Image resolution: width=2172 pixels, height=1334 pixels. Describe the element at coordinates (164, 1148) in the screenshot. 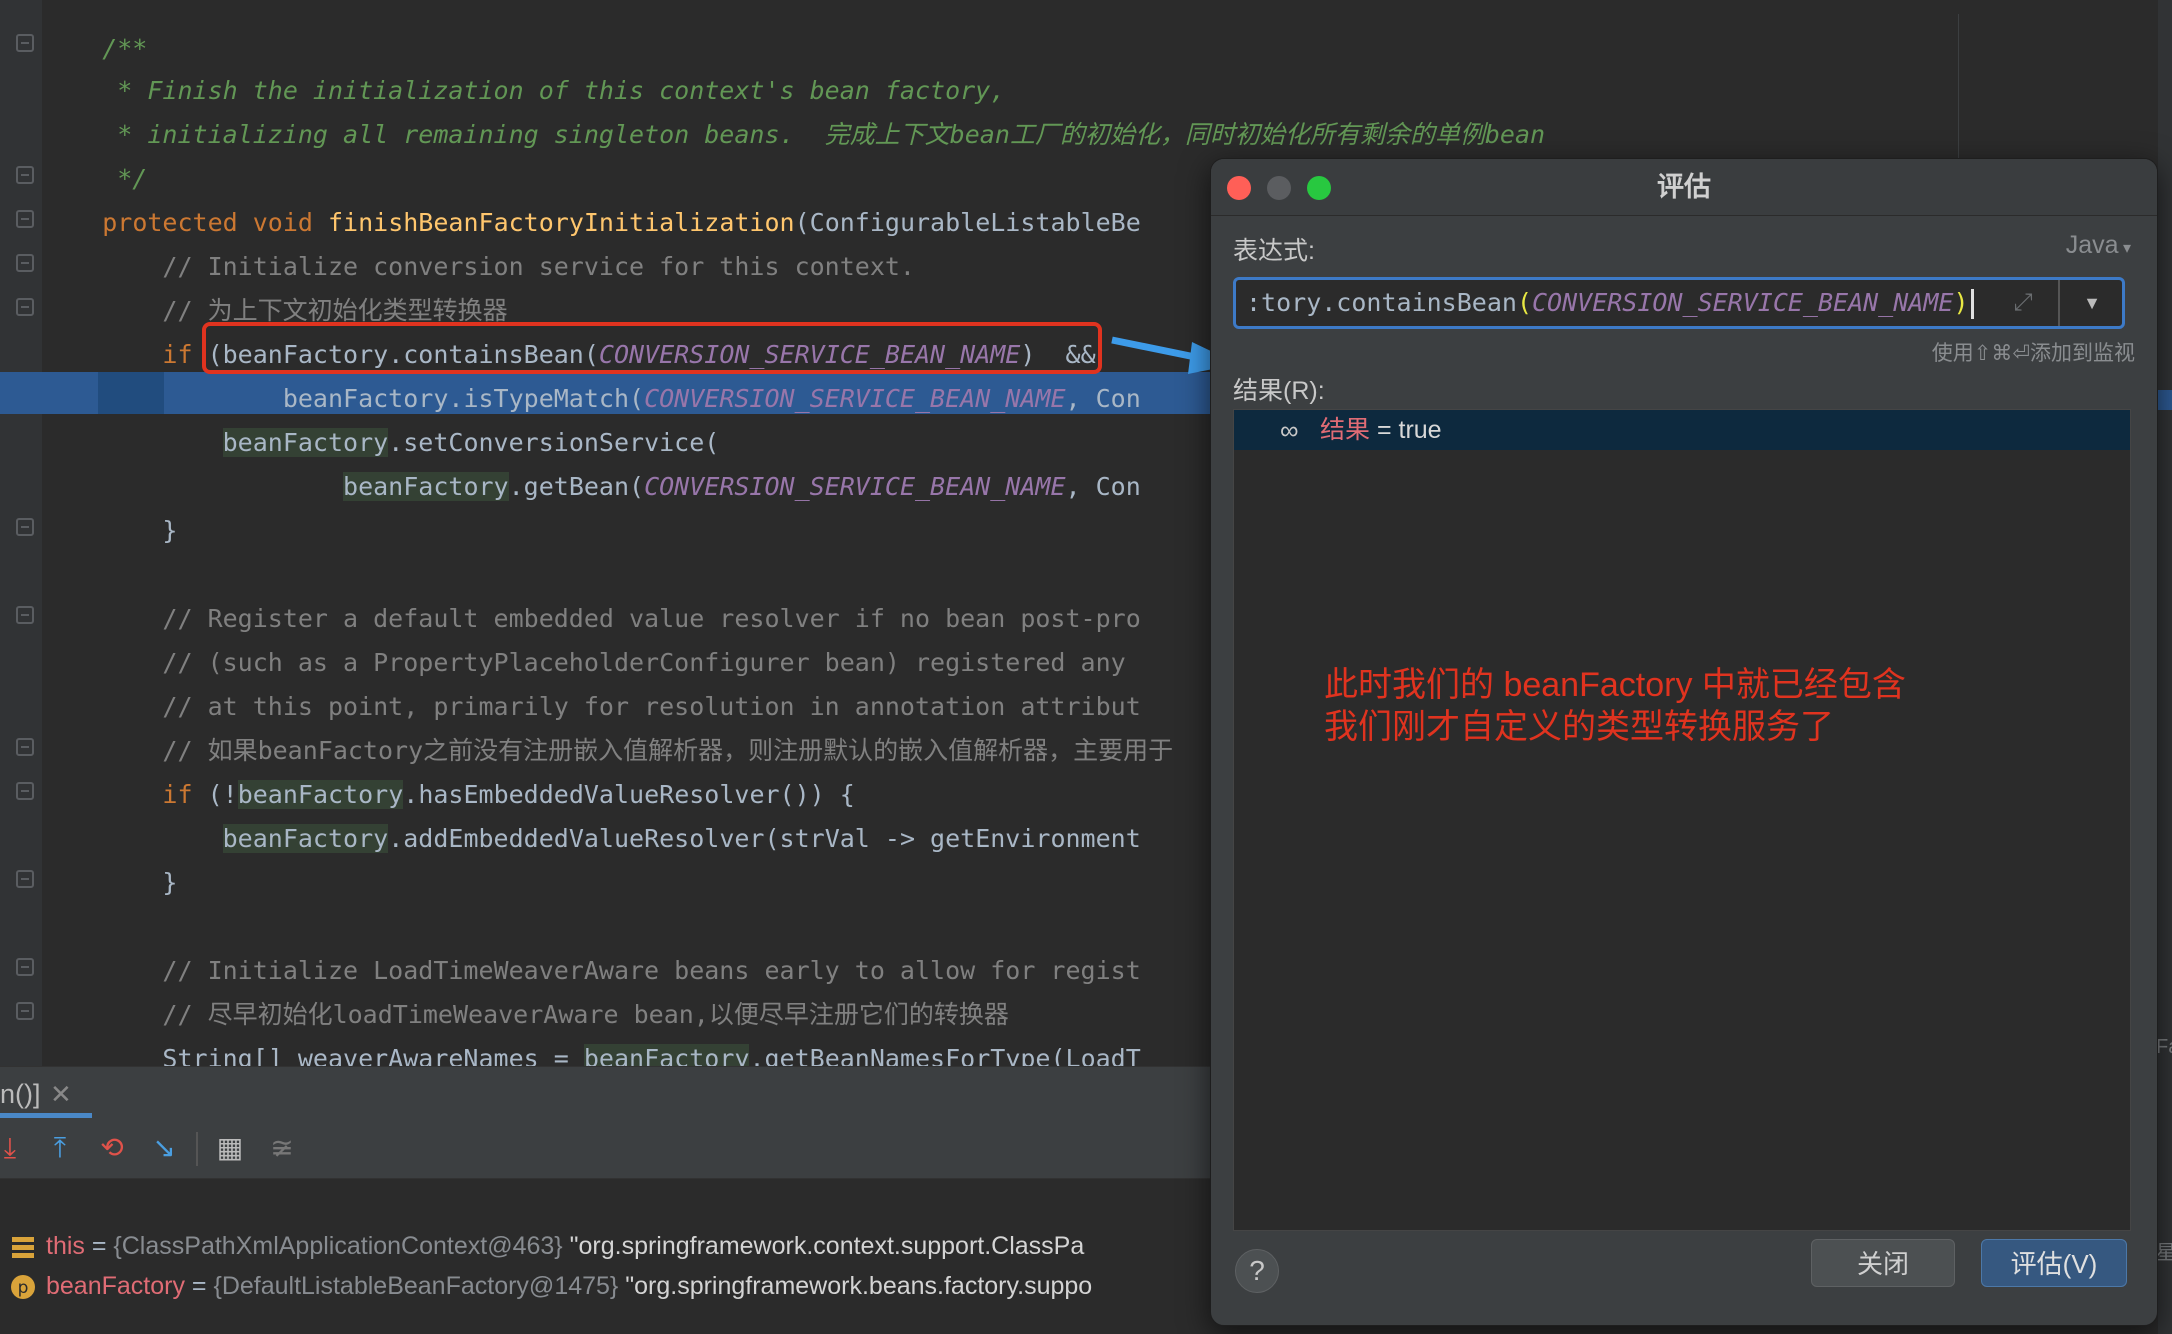

I see `run-to-cursor-icon: ↘` at that location.